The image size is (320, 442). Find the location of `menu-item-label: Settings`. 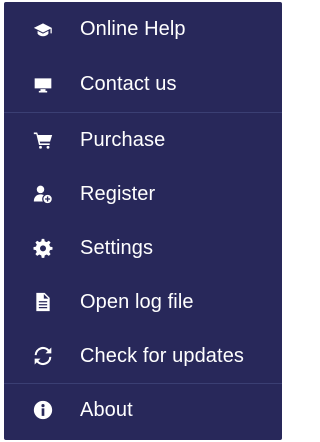

menu-item-label: Settings is located at coordinates (117, 247).